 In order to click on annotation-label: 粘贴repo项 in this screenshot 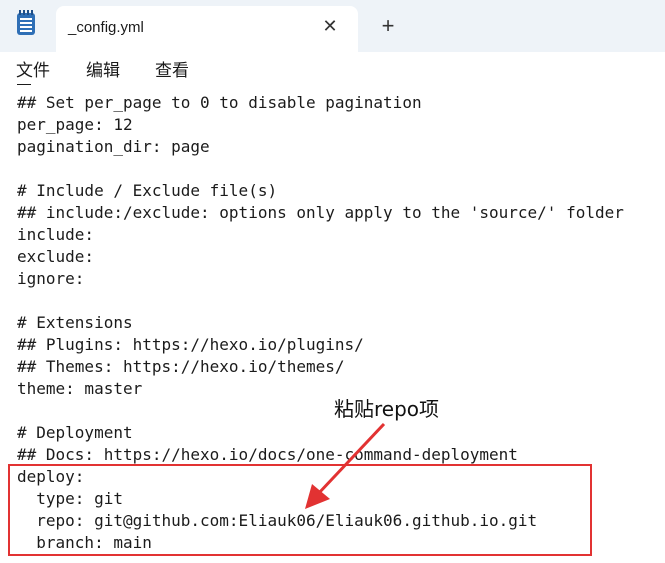, I will do `click(387, 409)`.